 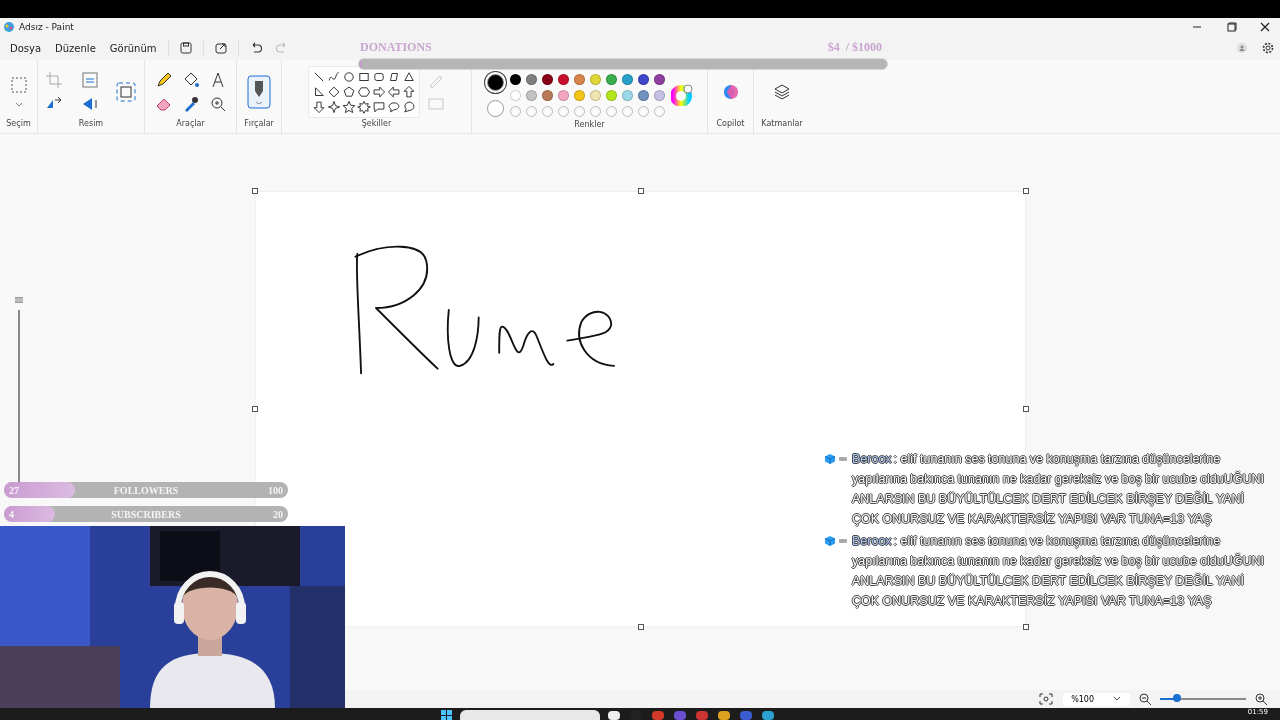 I want to click on fit-screen-icon, so click(x=1046, y=699).